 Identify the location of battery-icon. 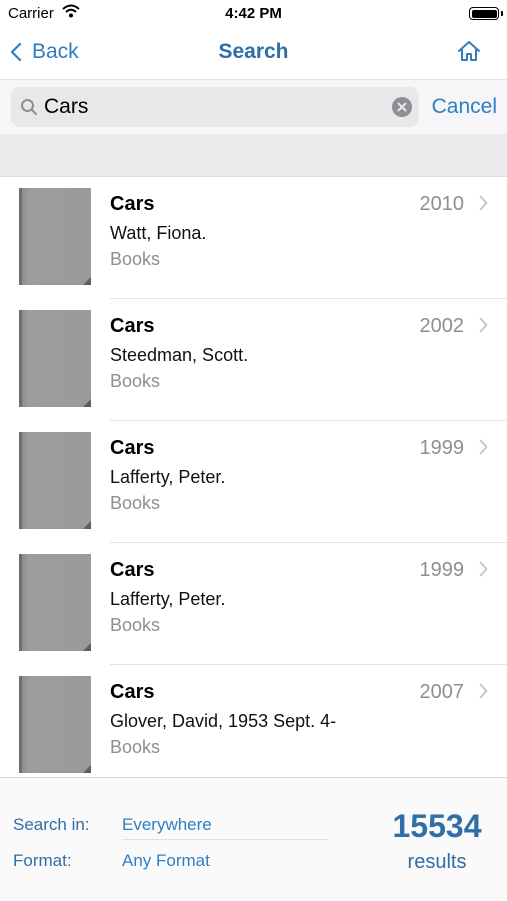
(484, 13).